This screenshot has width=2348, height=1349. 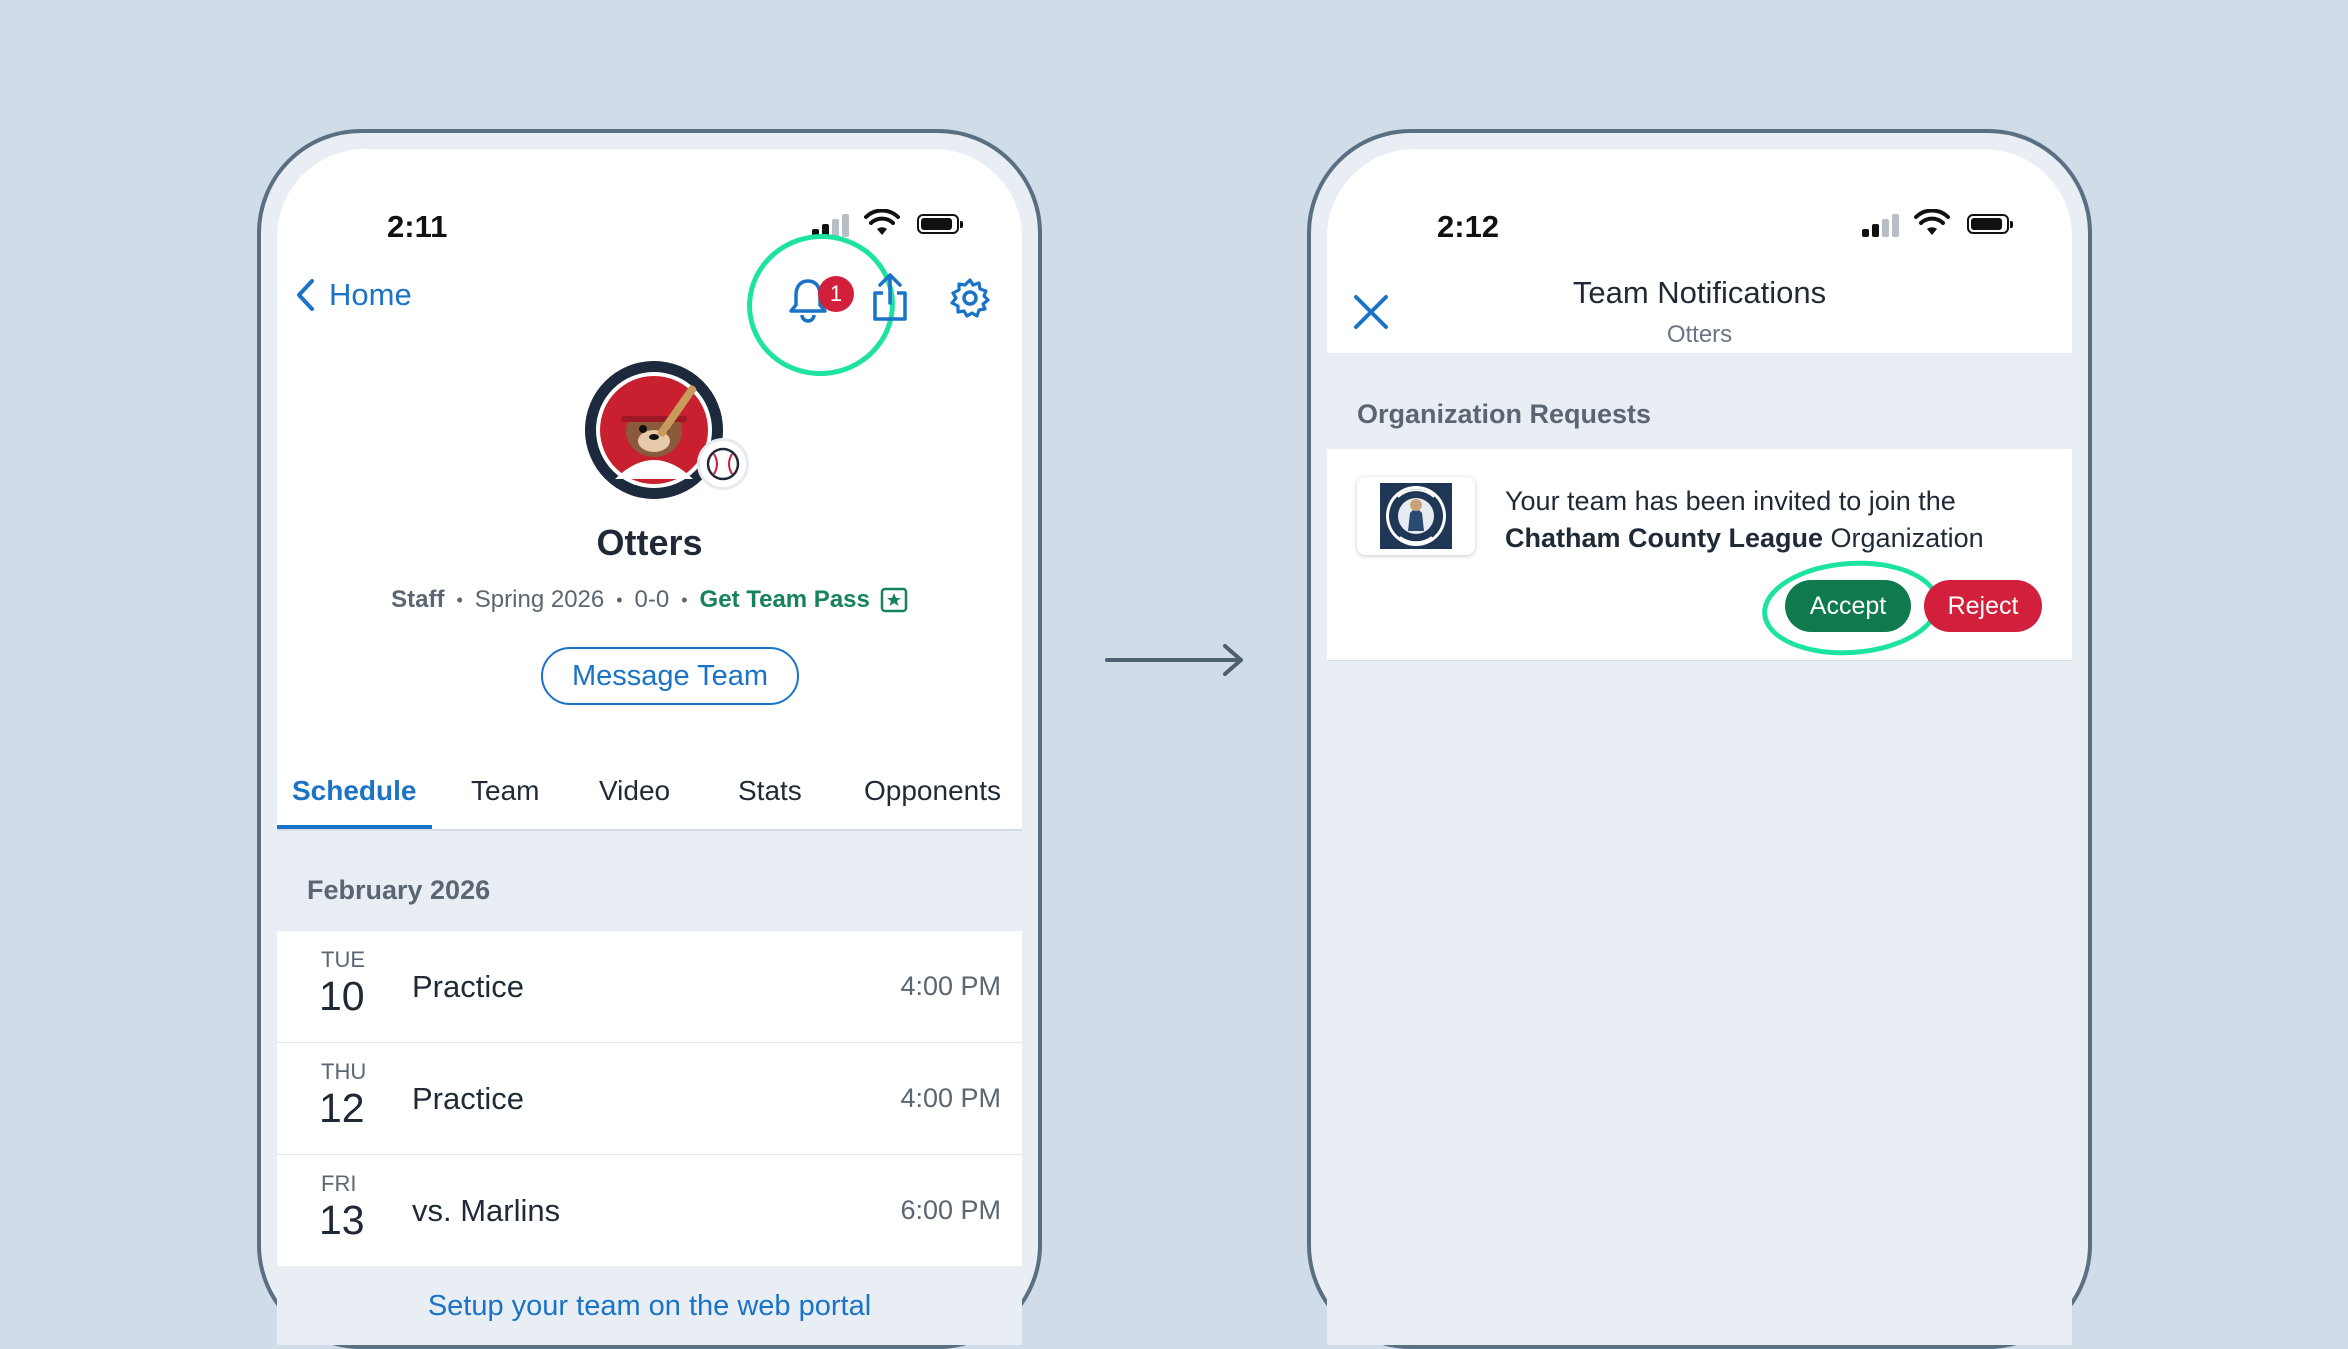 What do you see at coordinates (804, 600) in the screenshot?
I see `get-team-pass-link: Get Team Pass` at bounding box center [804, 600].